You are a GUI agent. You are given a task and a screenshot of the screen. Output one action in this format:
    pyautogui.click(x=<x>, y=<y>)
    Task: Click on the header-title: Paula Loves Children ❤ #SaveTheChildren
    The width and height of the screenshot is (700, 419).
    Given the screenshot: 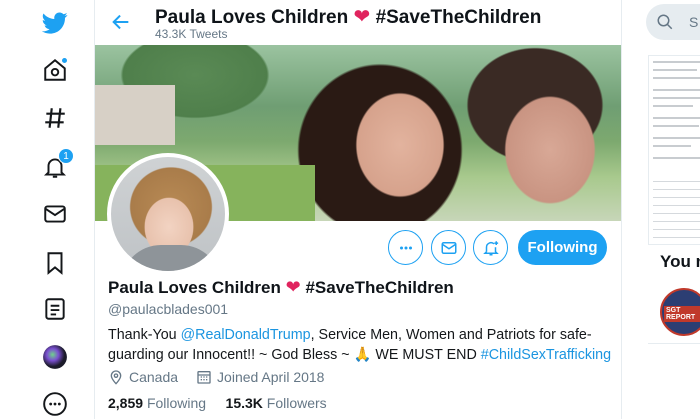 What is the action you would take?
    pyautogui.click(x=348, y=16)
    